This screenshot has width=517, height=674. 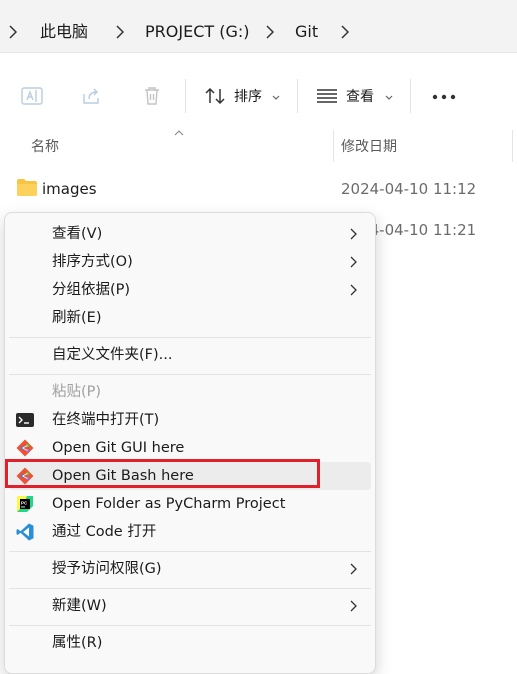 What do you see at coordinates (179, 133) in the screenshot?
I see `sort-ascending-icon` at bounding box center [179, 133].